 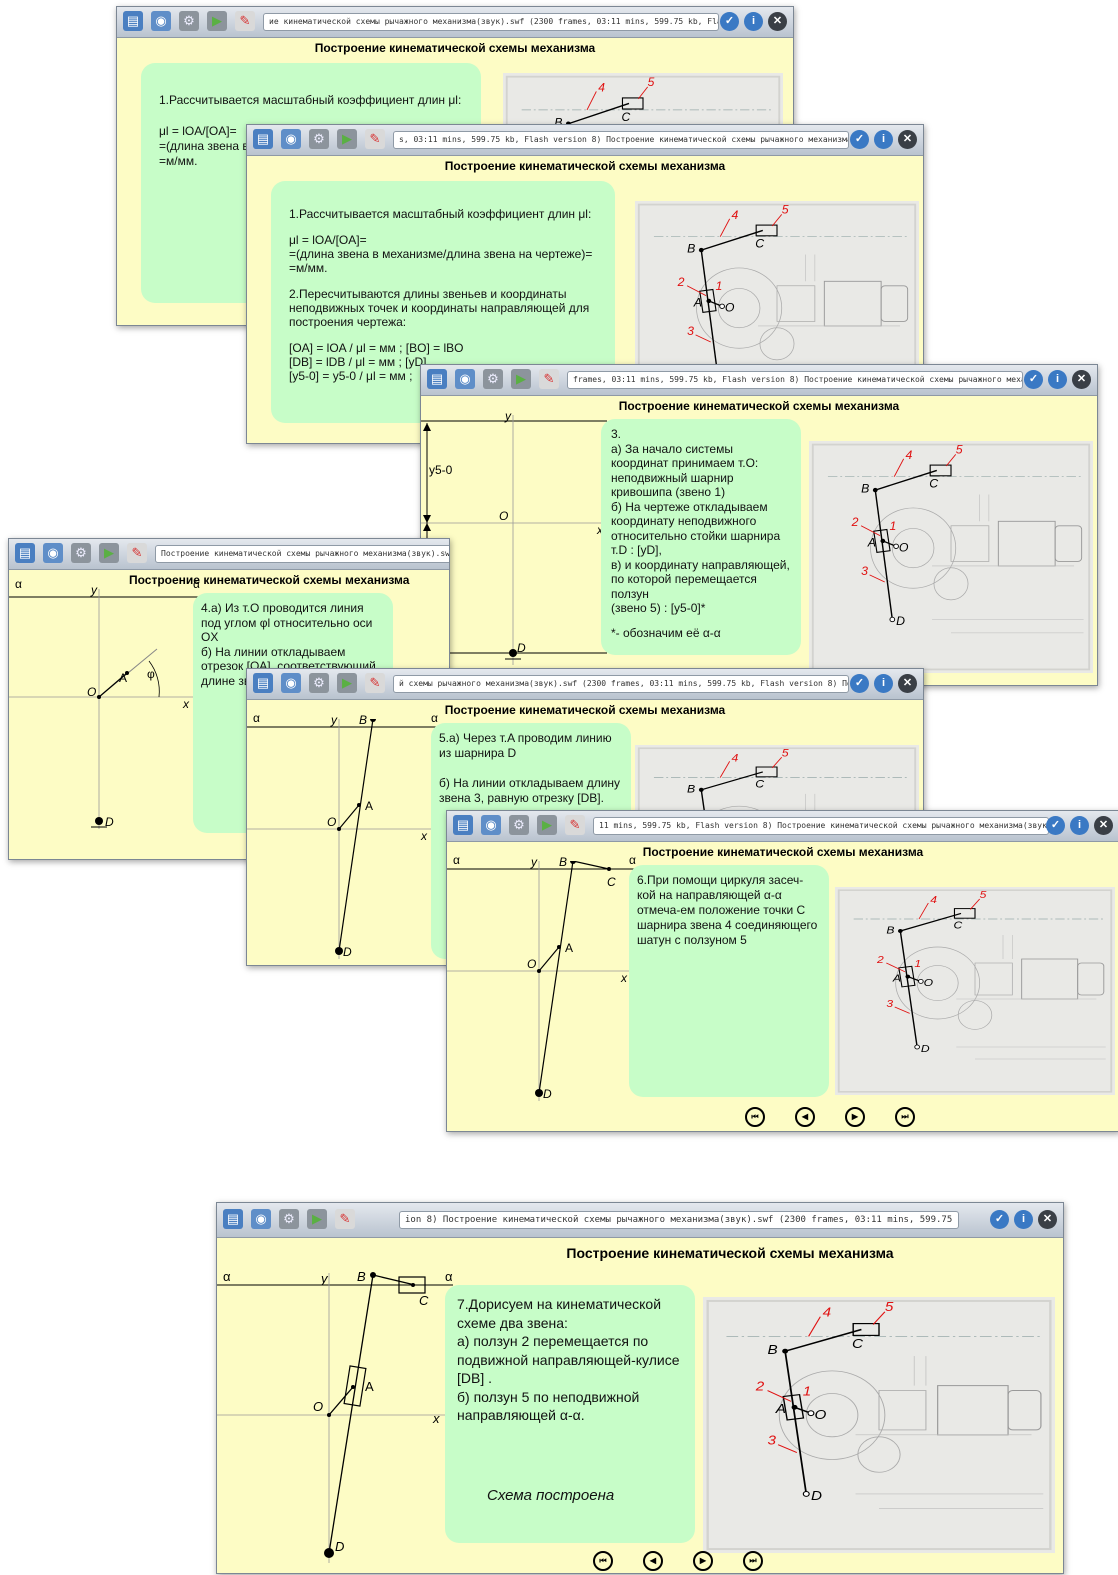 What do you see at coordinates (347, 952) in the screenshot?
I see `point-label-d: D` at bounding box center [347, 952].